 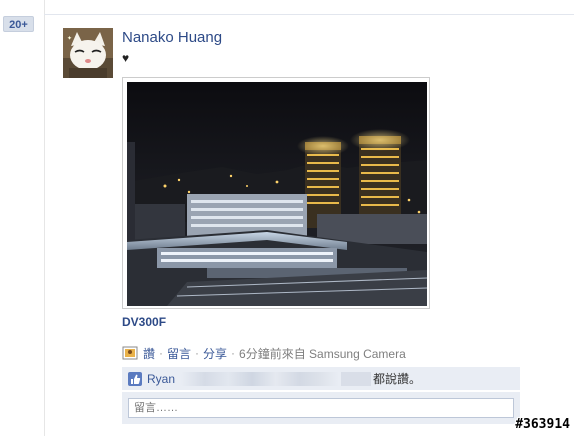 What do you see at coordinates (172, 37) in the screenshot?
I see `author-name-link: Nanako Huang` at bounding box center [172, 37].